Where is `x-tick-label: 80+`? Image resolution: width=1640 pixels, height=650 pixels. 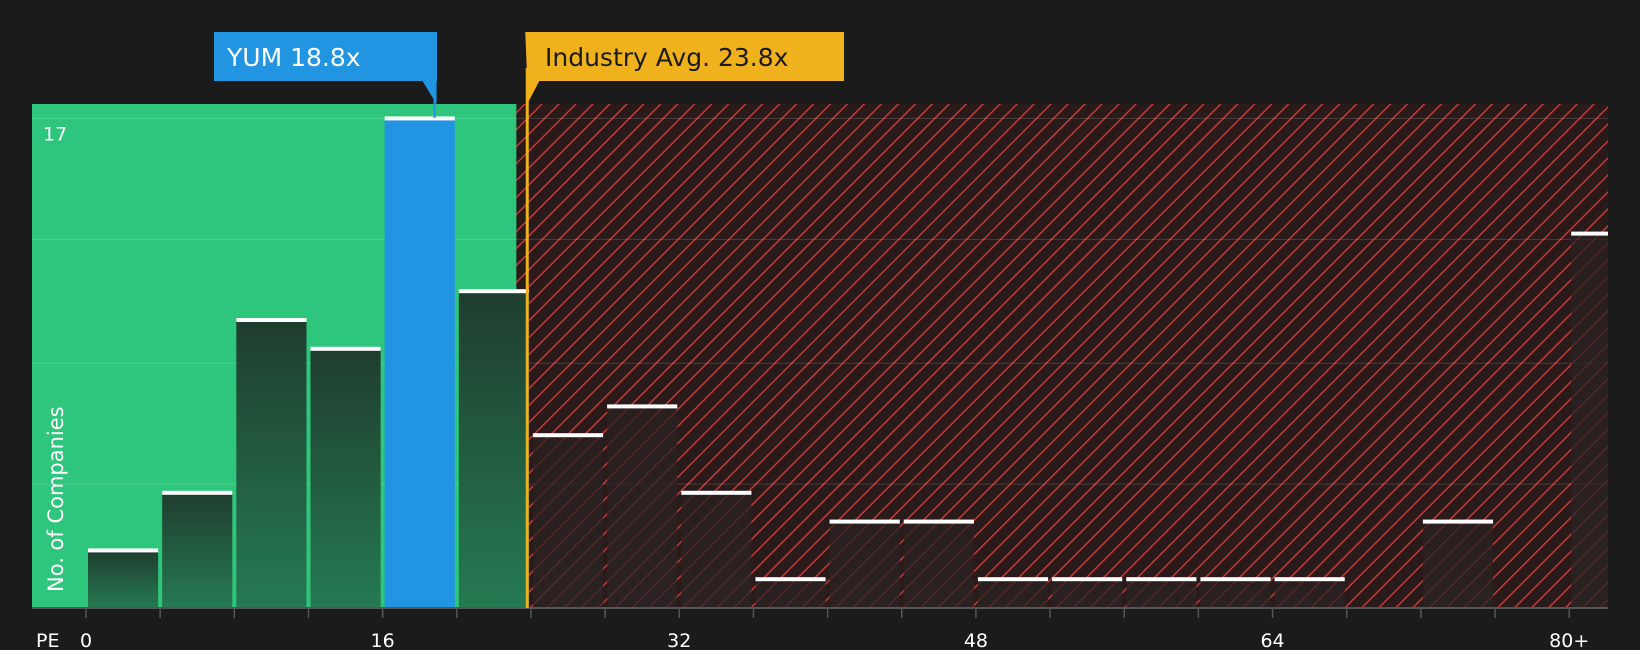
x-tick-label: 80+ is located at coordinates (1569, 640).